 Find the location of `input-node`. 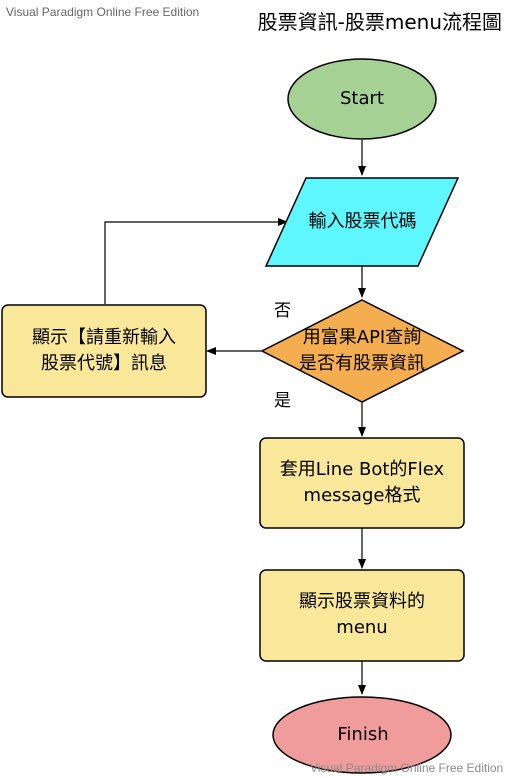

input-node is located at coordinates (362, 222).